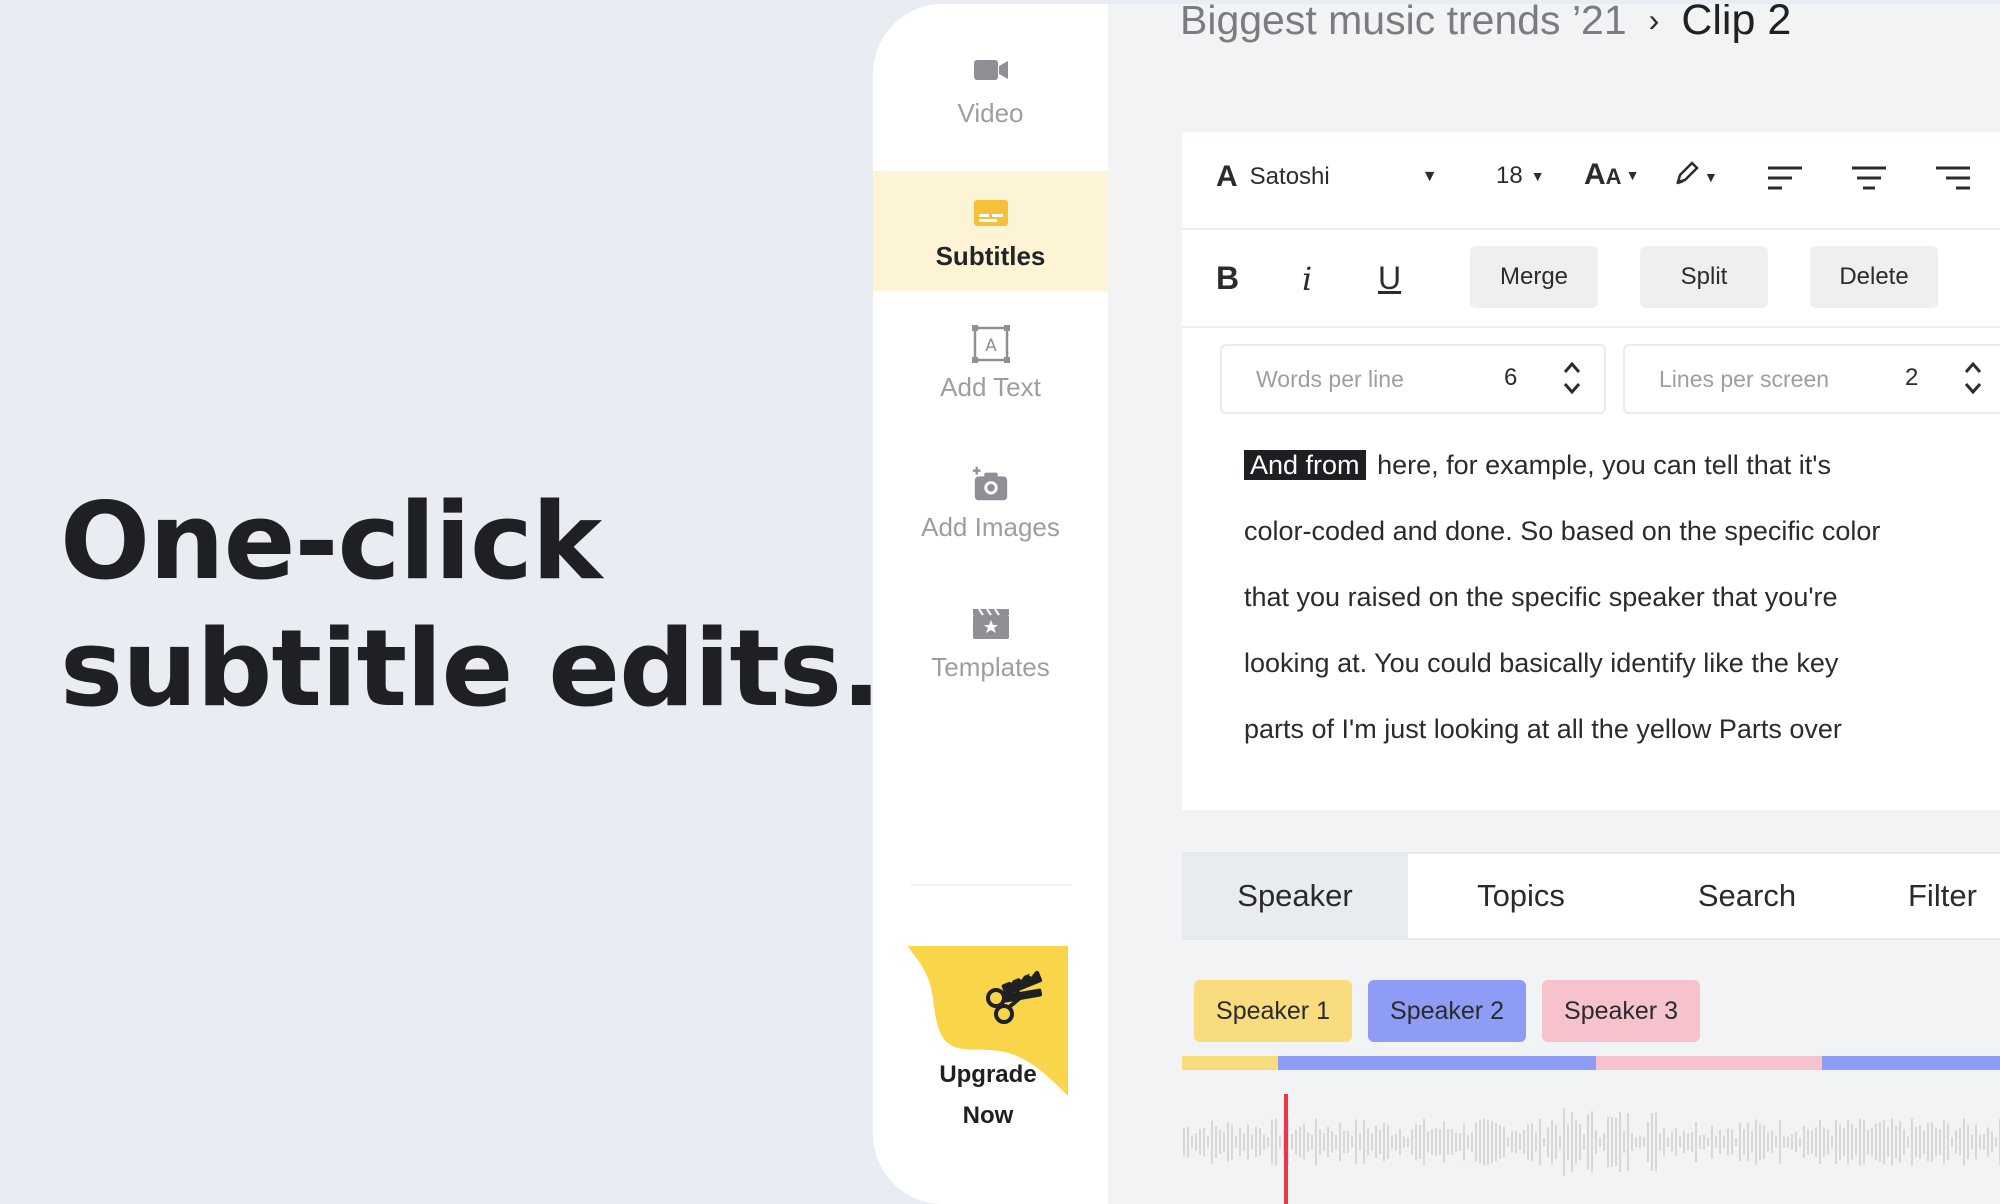 This screenshot has height=1204, width=2000. Describe the element at coordinates (1621, 1011) in the screenshot. I see `speaker-chip-3: Speaker 3` at that location.